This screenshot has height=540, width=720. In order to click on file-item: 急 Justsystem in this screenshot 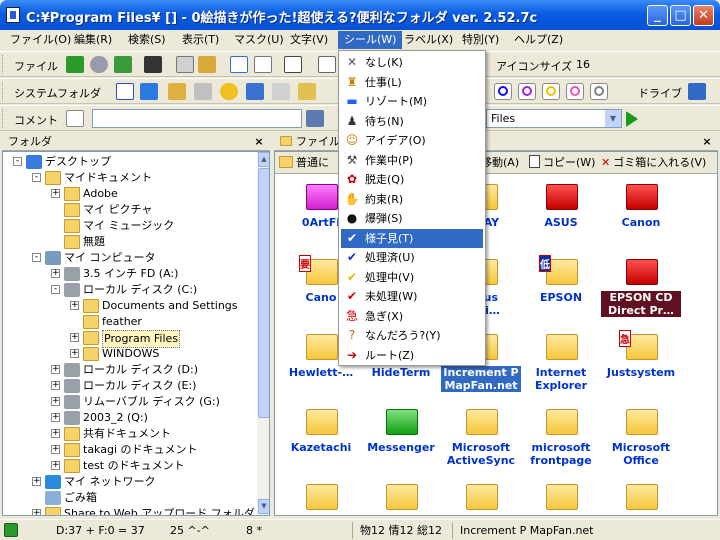, I will do `click(641, 365)`.